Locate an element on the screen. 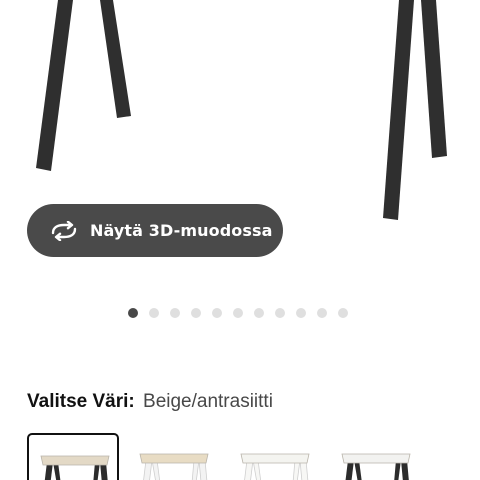  view-3d-button: Näytä 3D-muodossa is located at coordinates (155, 230).